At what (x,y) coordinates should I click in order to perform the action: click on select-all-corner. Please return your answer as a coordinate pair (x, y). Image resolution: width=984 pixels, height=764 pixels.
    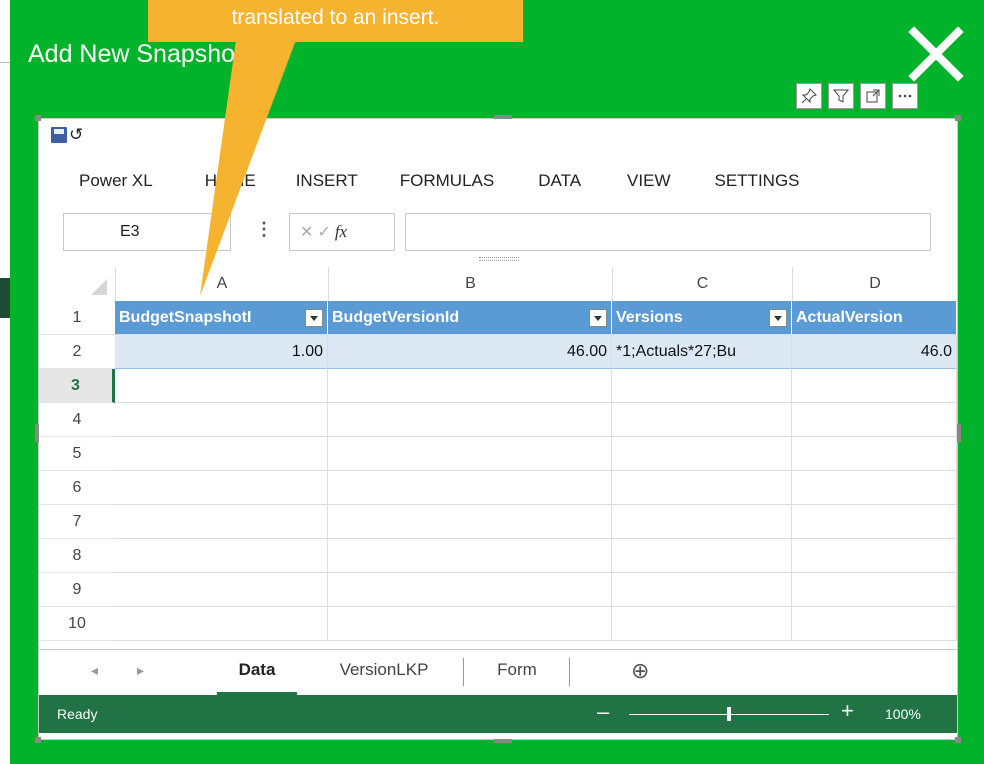
    Looking at the image, I should click on (77, 284).